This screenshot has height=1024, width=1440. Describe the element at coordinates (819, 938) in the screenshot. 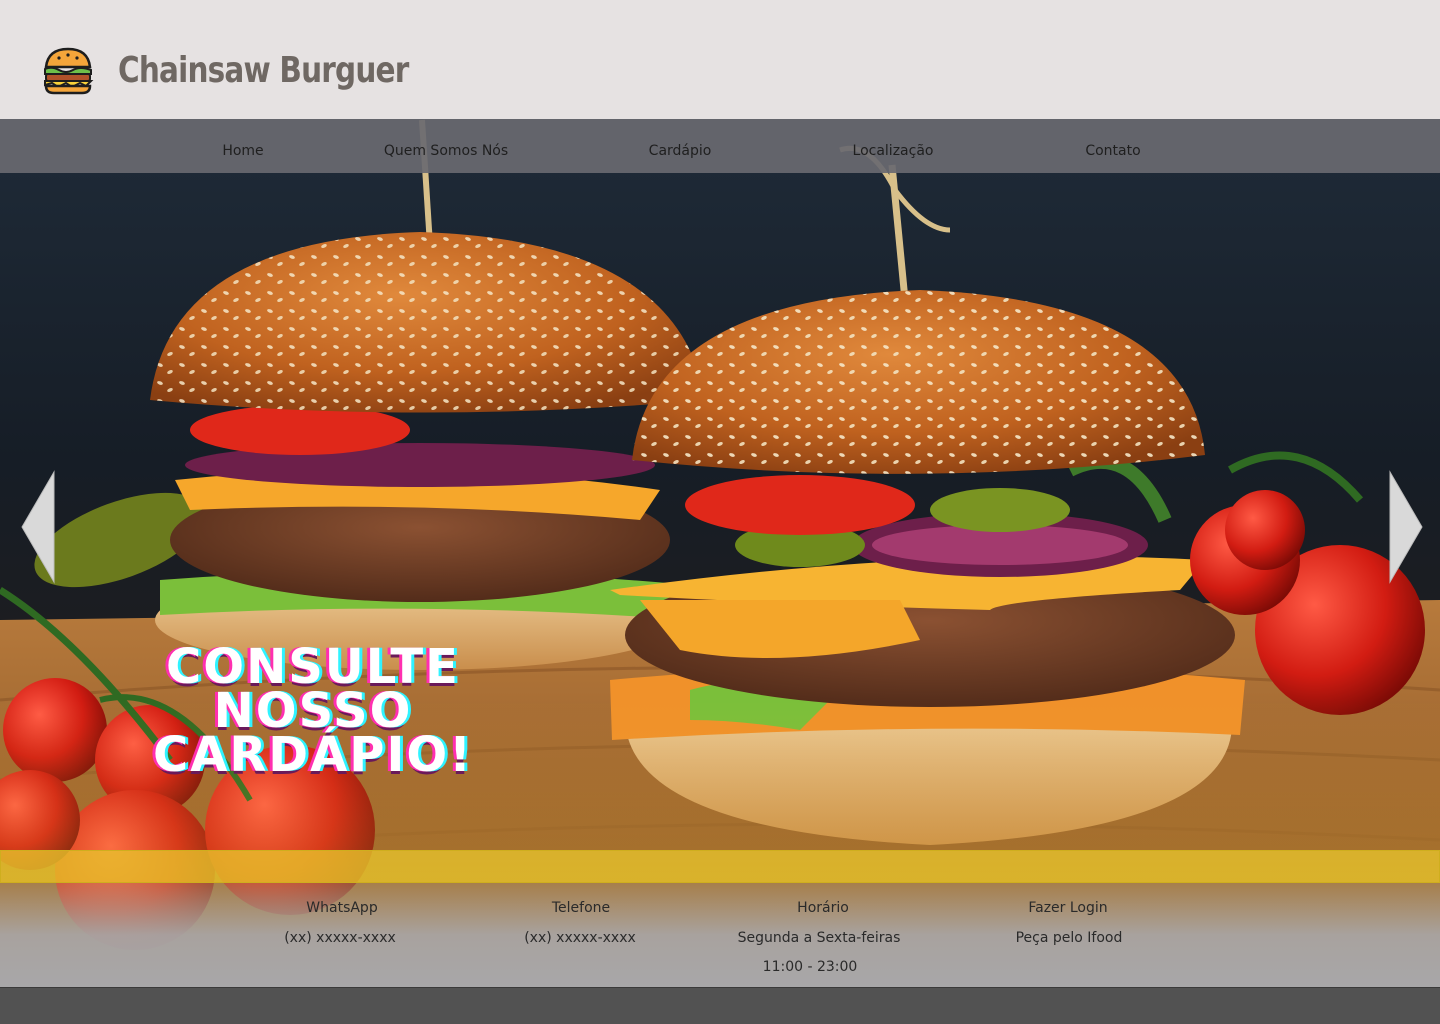

I see `hours-days: Segunda a Sexta-feiras` at that location.